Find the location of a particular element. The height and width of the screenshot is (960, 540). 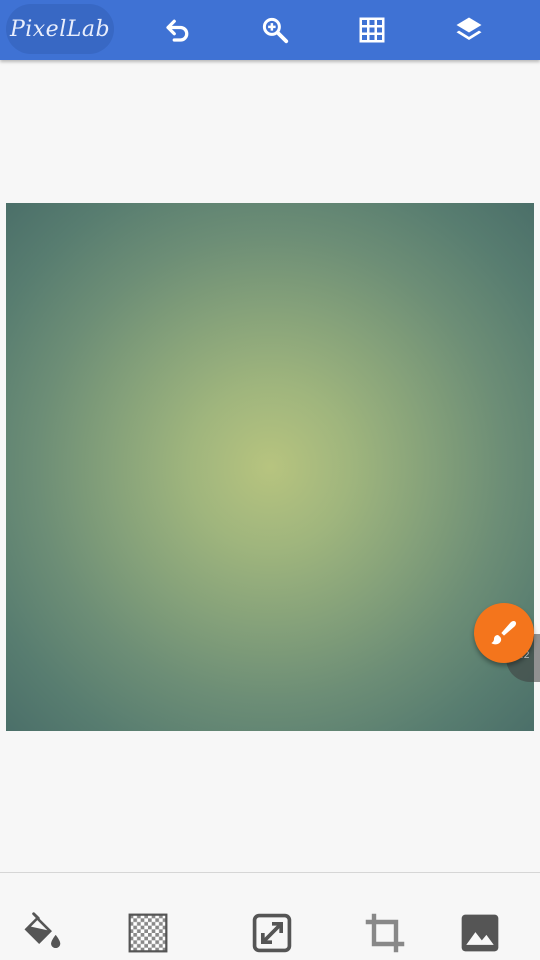

paint-bucket-icon is located at coordinates (42, 930).